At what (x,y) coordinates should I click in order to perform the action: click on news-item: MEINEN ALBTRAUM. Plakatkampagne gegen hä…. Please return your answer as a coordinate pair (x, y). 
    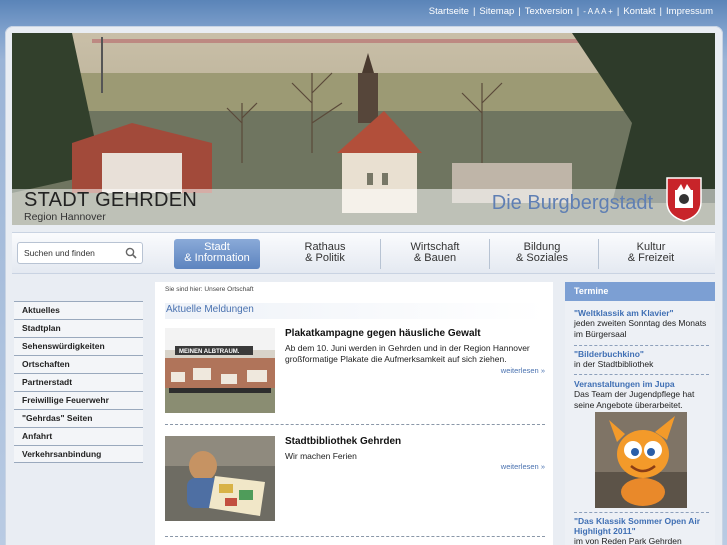
    Looking at the image, I should click on (355, 371).